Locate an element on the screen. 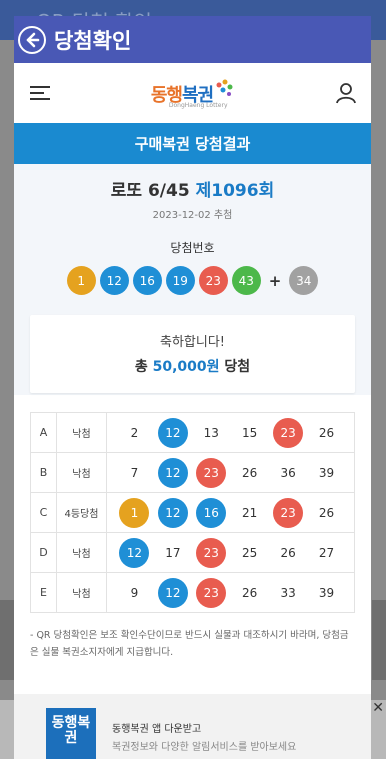  ticket-row-id: B is located at coordinates (43, 472).